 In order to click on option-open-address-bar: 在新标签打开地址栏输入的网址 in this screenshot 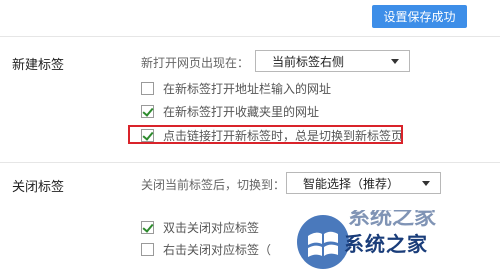, I will do `click(236, 88)`.